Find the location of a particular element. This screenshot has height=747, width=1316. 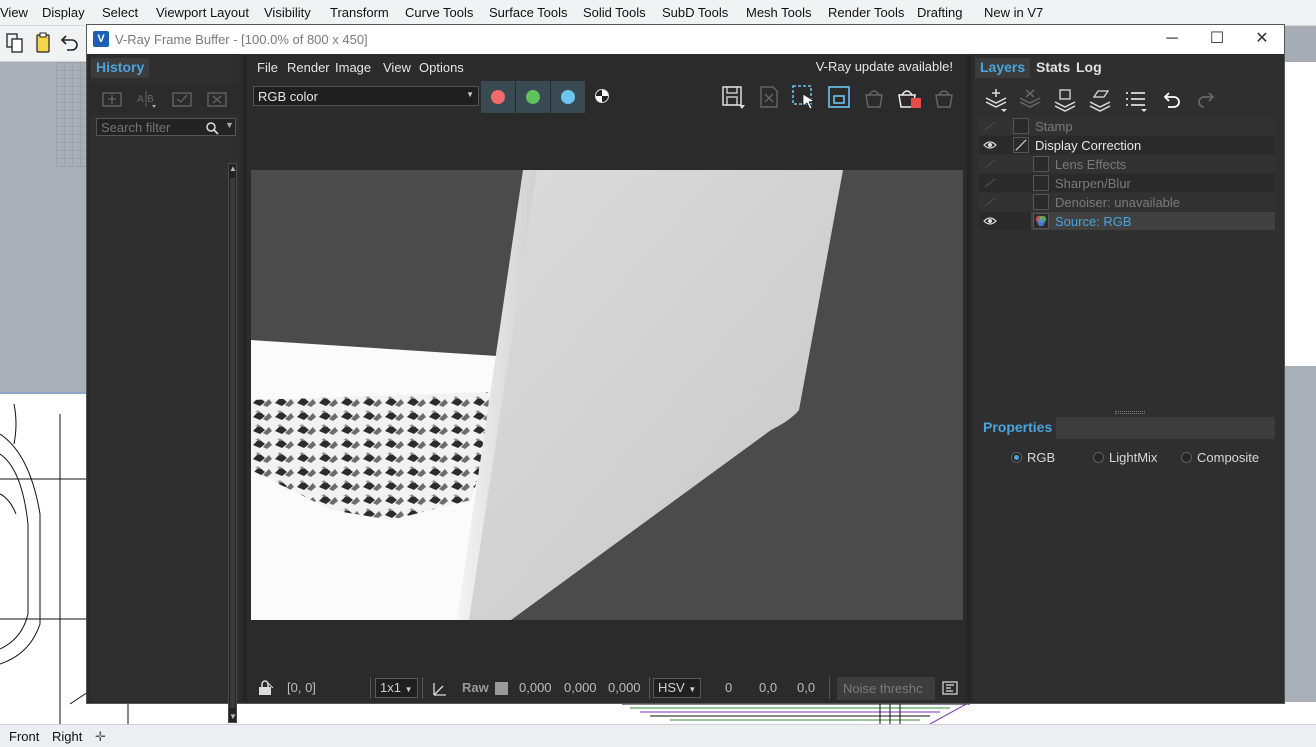

layer-lens-effects: Lens Effects is located at coordinates (1127, 164).